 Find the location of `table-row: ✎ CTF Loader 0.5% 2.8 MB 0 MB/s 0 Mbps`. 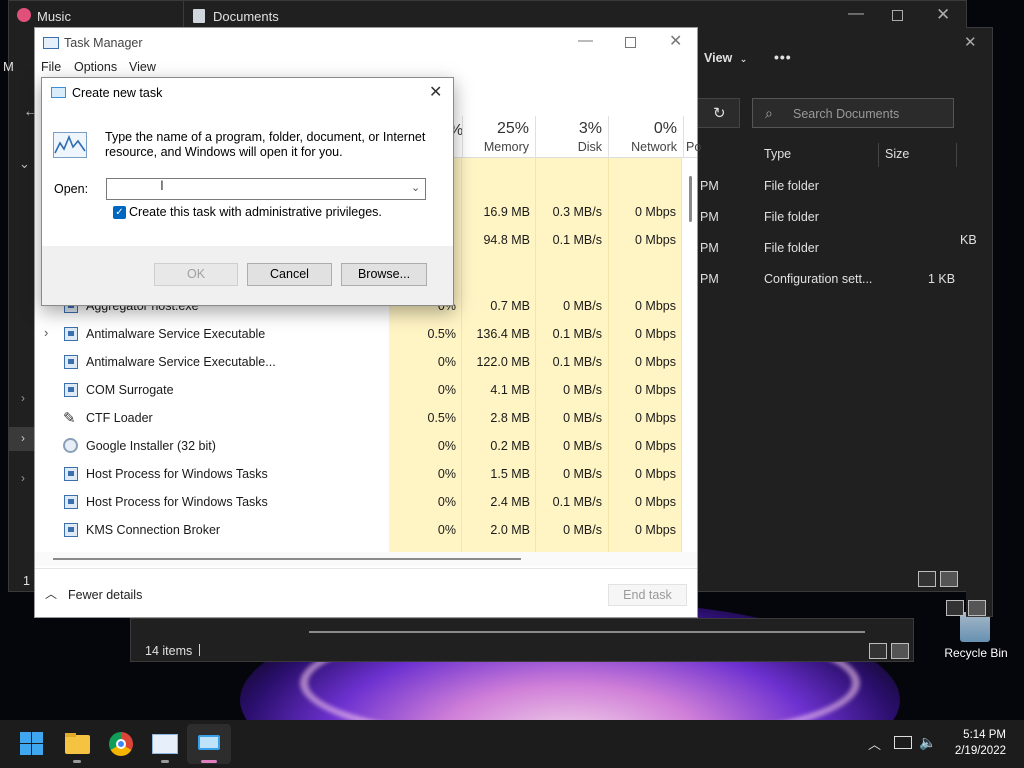

table-row: ✎ CTF Loader 0.5% 2.8 MB 0 MB/s 0 Mbps is located at coordinates (366, 418).